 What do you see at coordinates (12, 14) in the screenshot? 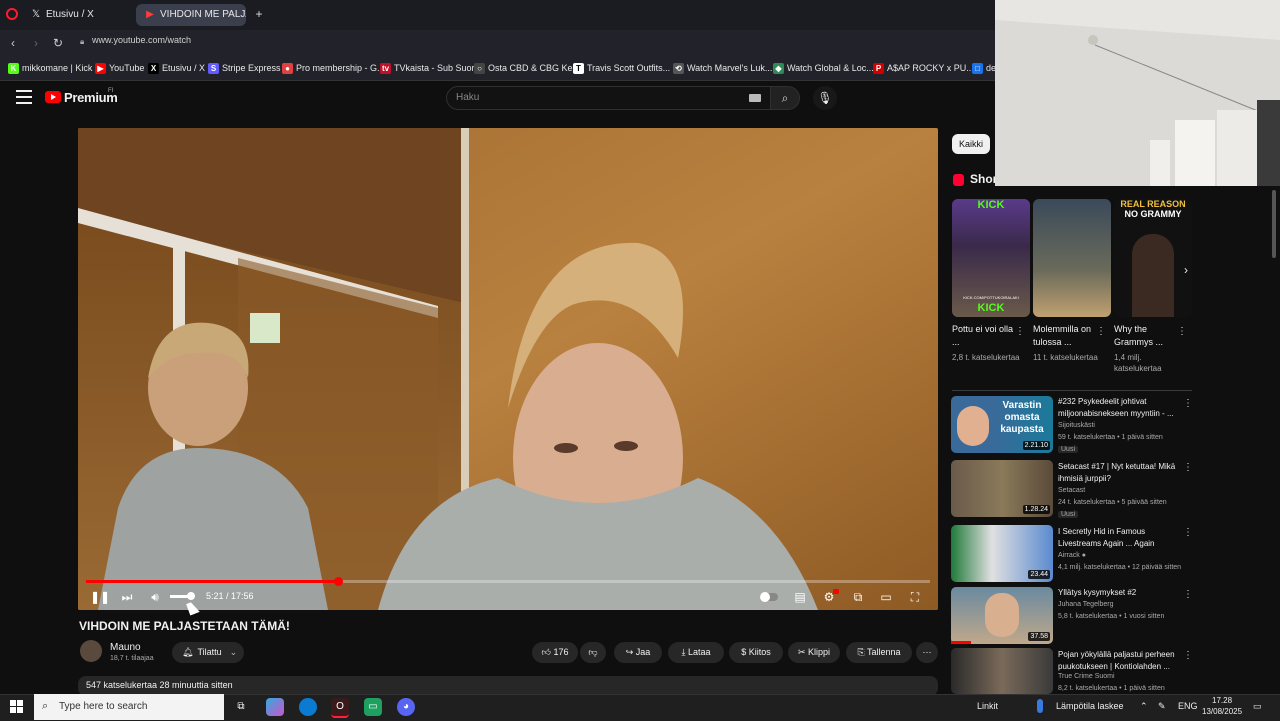
I see `opera-logo-icon` at bounding box center [12, 14].